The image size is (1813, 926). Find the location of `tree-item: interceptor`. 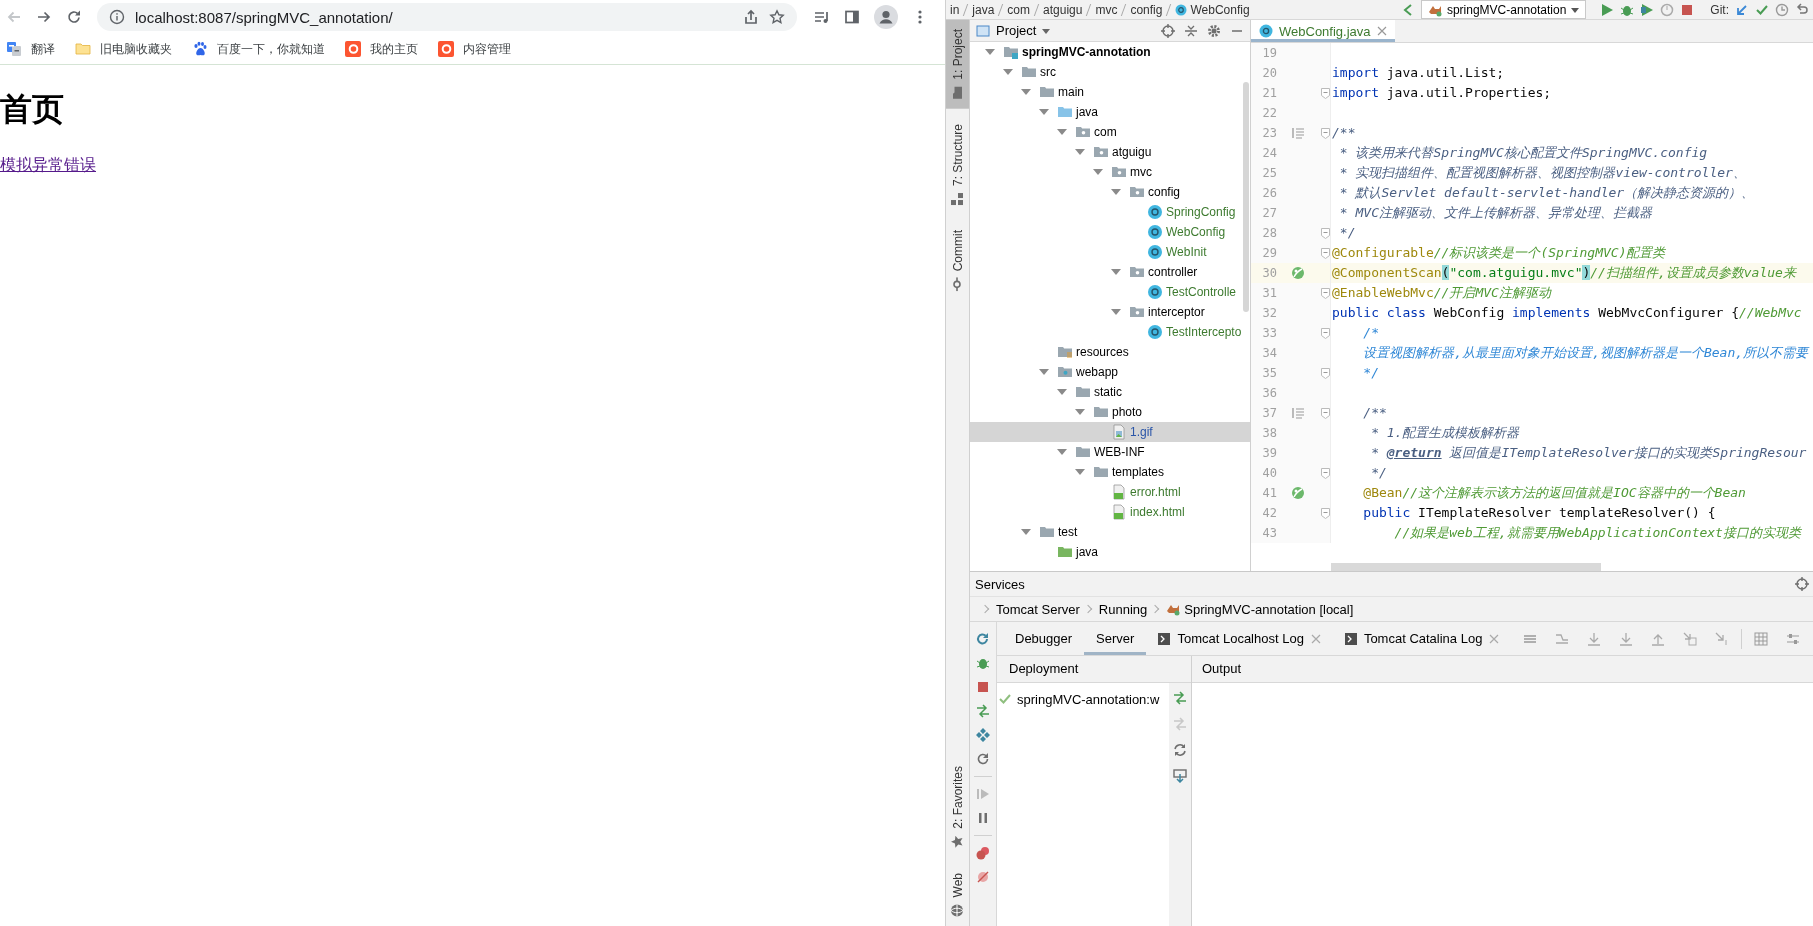

tree-item: interceptor is located at coordinates (1110, 312).